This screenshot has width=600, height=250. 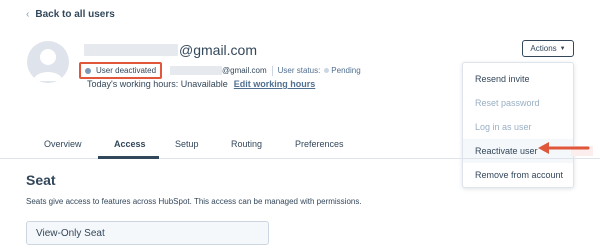 What do you see at coordinates (502, 79) in the screenshot?
I see `menu-item-label: Resend invite` at bounding box center [502, 79].